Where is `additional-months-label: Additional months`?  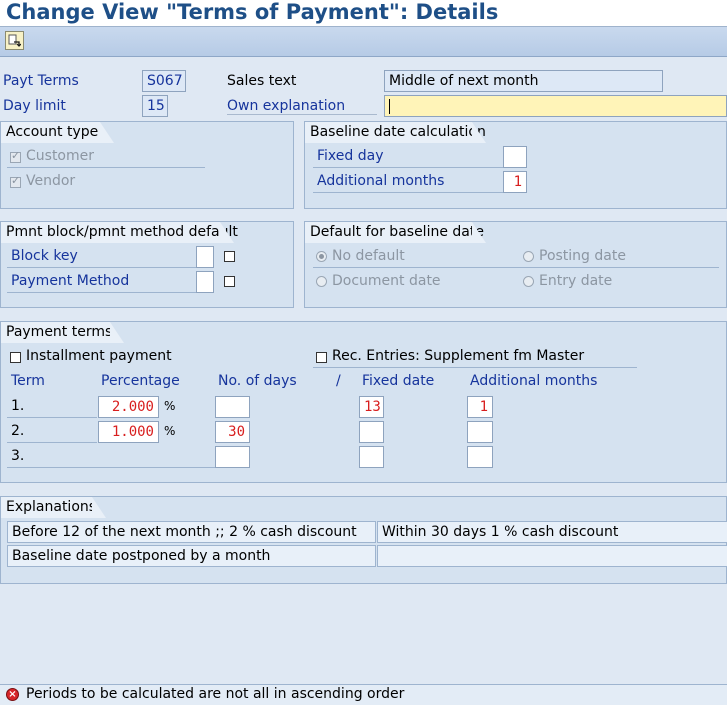 additional-months-label: Additional months is located at coordinates (381, 181).